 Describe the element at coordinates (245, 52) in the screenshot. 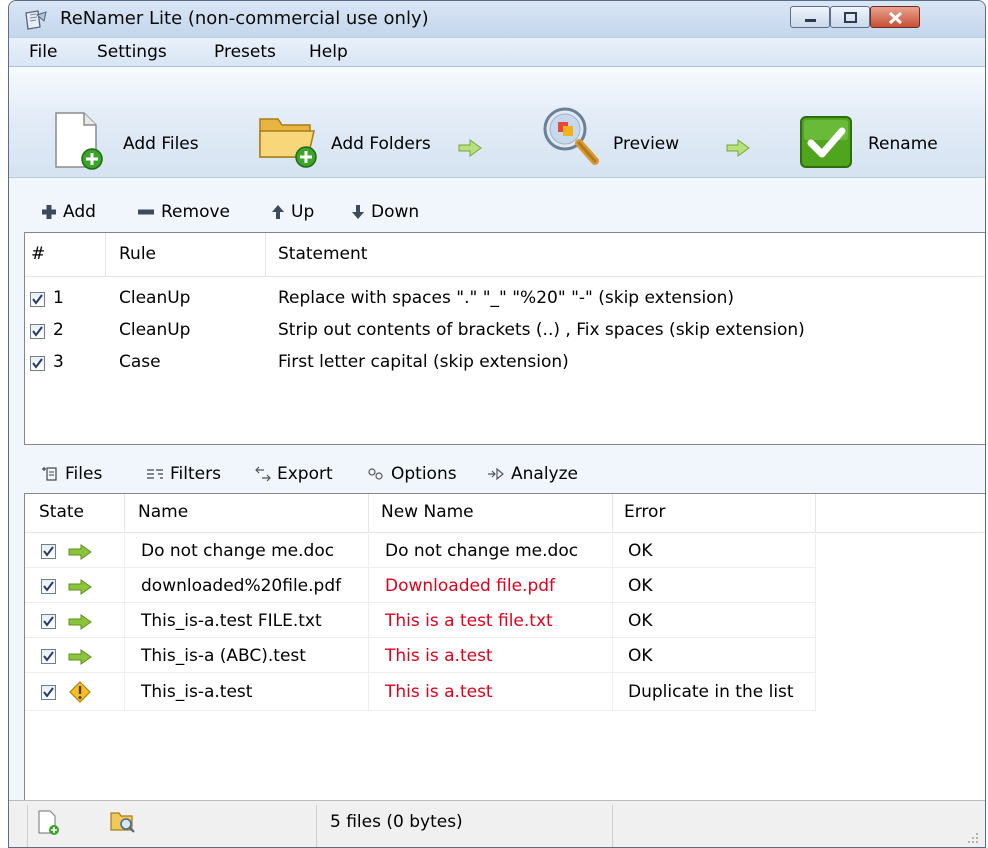

I see `menu-presets: Presets` at that location.